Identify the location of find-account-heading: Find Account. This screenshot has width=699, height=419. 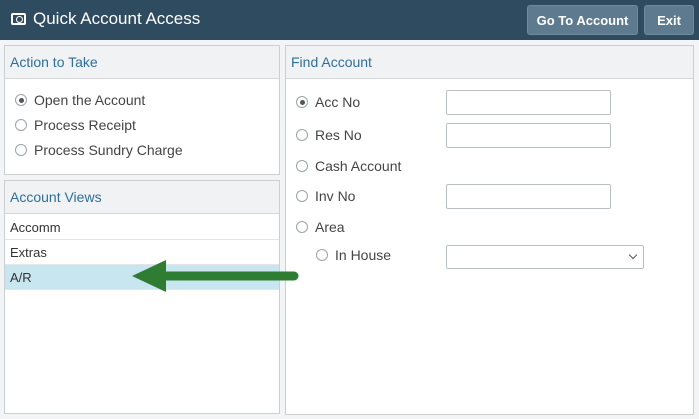
(489, 62).